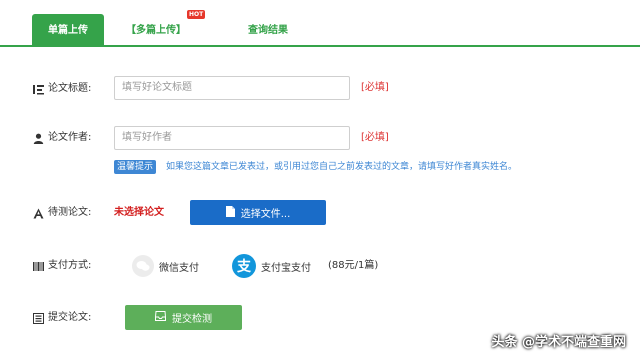 The height and width of the screenshot is (358, 640). What do you see at coordinates (38, 266) in the screenshot?
I see `barcode-icon` at bounding box center [38, 266].